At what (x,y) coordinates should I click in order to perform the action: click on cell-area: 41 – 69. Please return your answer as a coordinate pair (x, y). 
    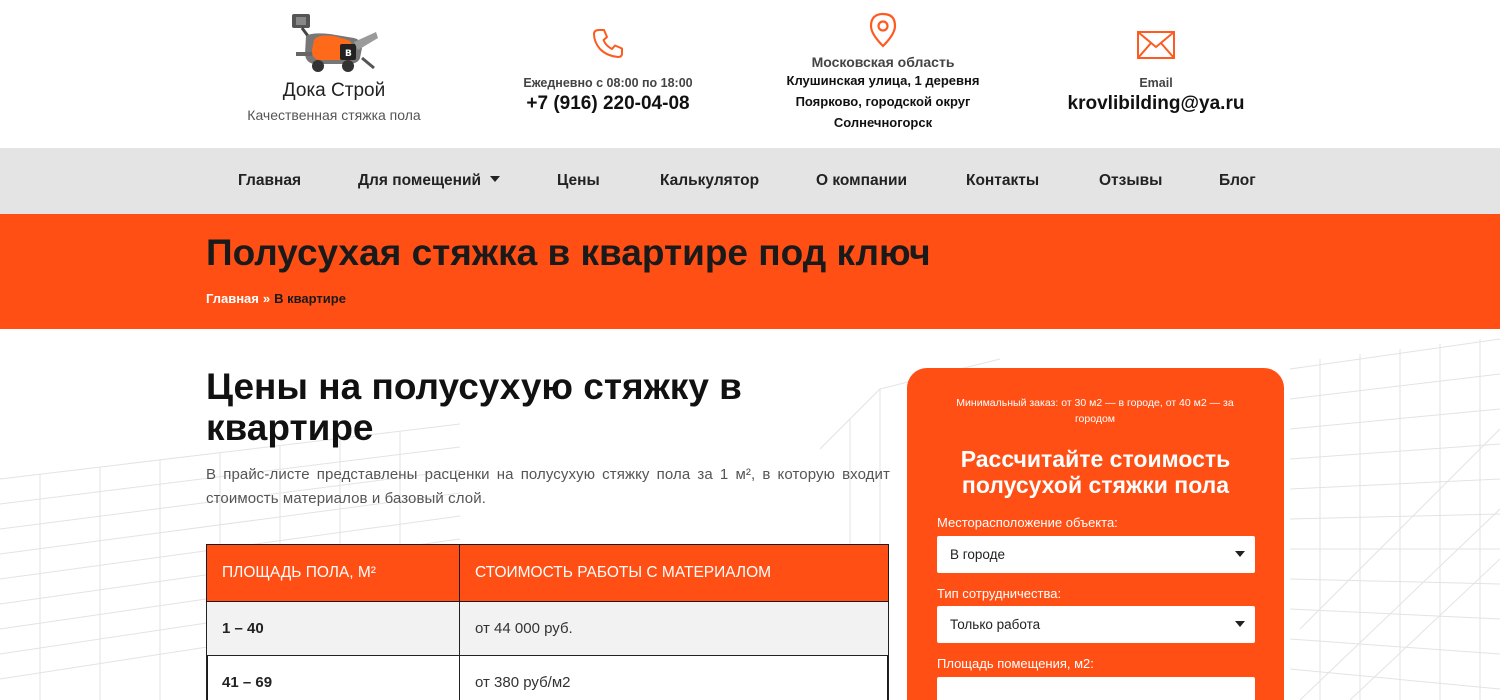
    Looking at the image, I should click on (333, 677).